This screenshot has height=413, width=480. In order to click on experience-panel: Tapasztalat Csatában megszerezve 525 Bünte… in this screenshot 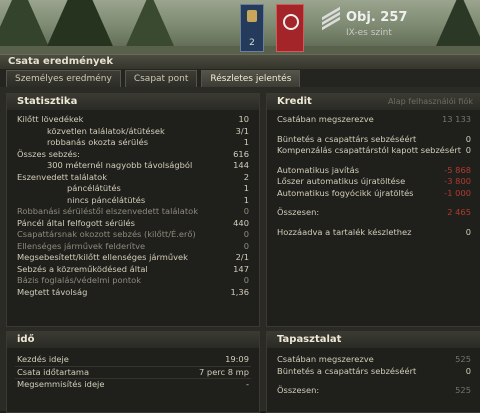, I will do `click(373, 372)`.